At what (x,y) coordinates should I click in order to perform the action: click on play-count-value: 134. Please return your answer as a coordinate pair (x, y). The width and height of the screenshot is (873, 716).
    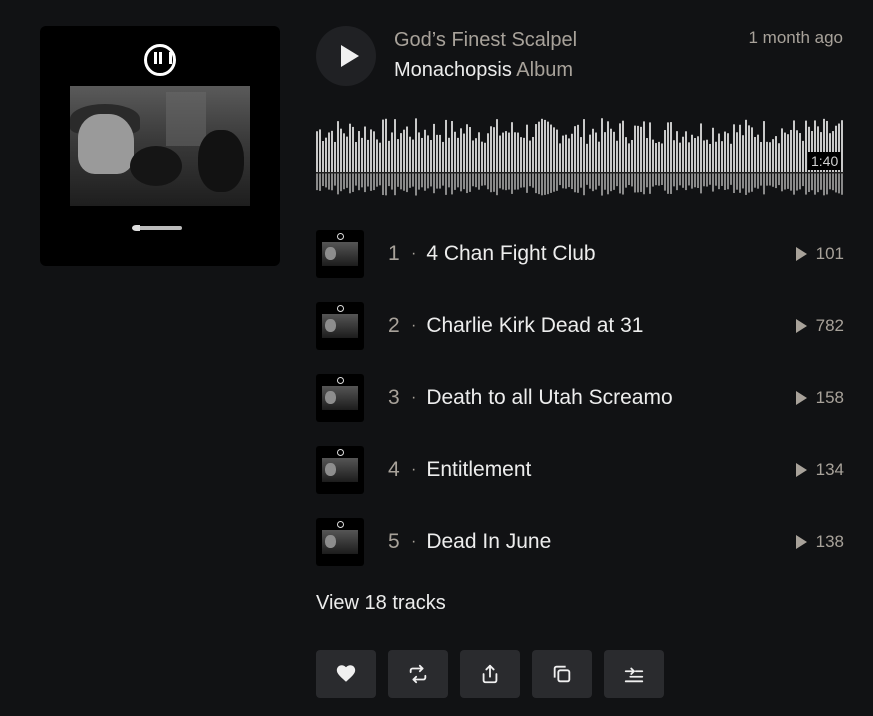
    Looking at the image, I should click on (829, 469).